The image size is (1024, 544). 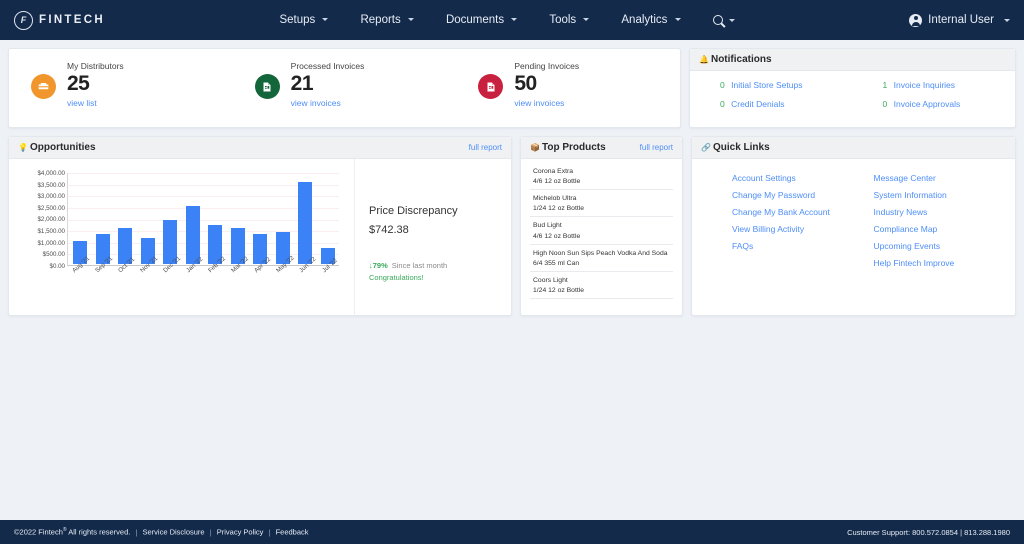 I want to click on nav-item-reports: Reports, so click(x=387, y=20).